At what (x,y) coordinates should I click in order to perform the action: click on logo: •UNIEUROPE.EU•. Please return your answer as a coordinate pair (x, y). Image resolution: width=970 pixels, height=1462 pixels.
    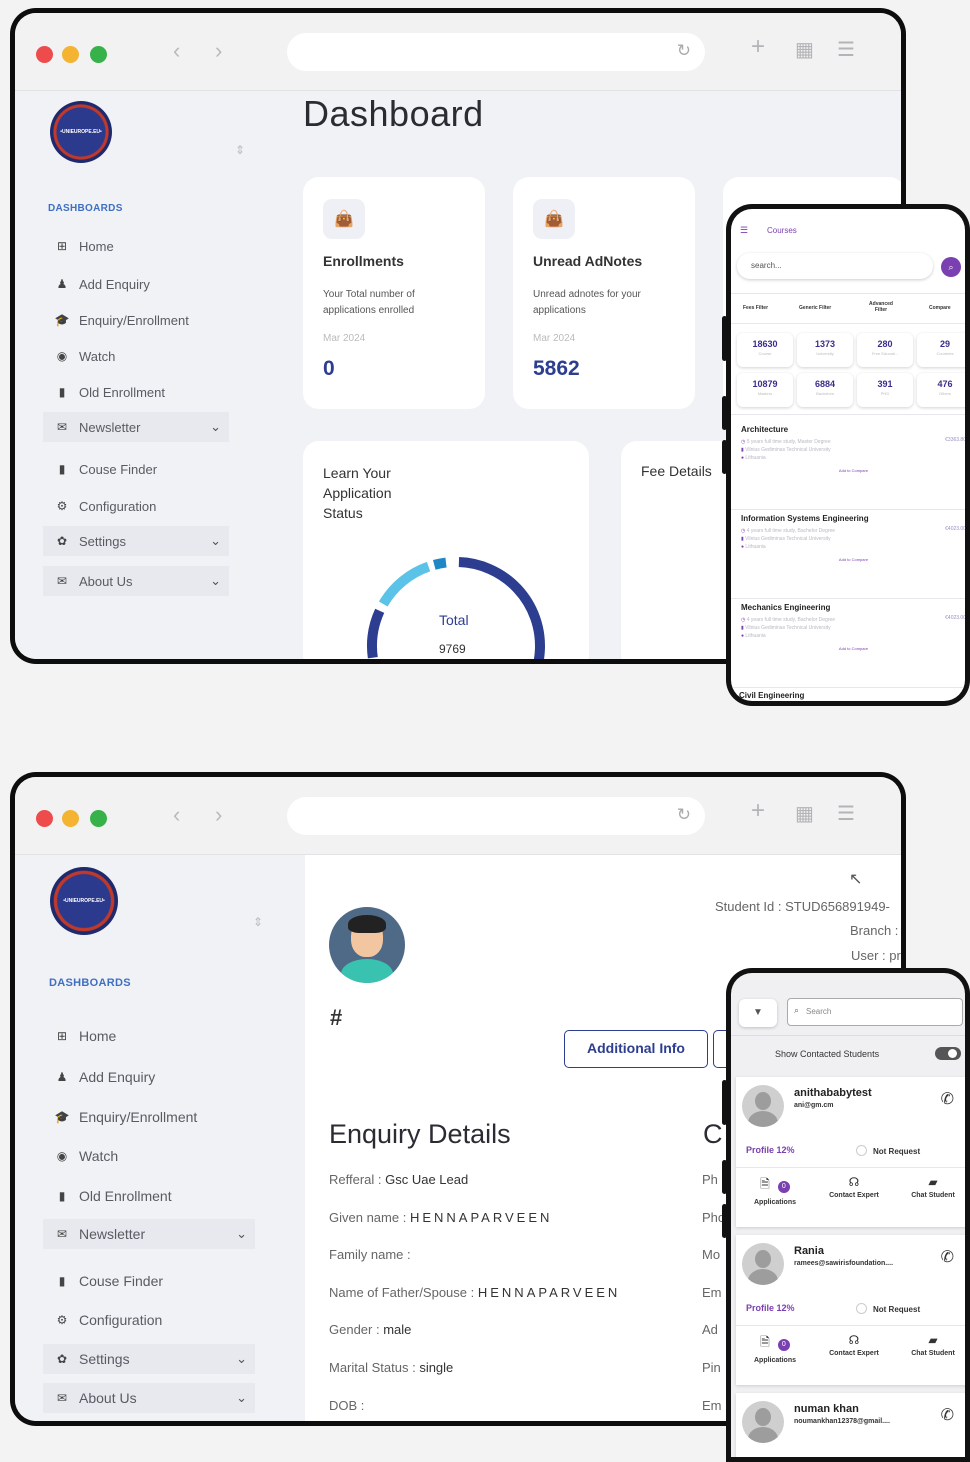
    Looking at the image, I should click on (81, 132).